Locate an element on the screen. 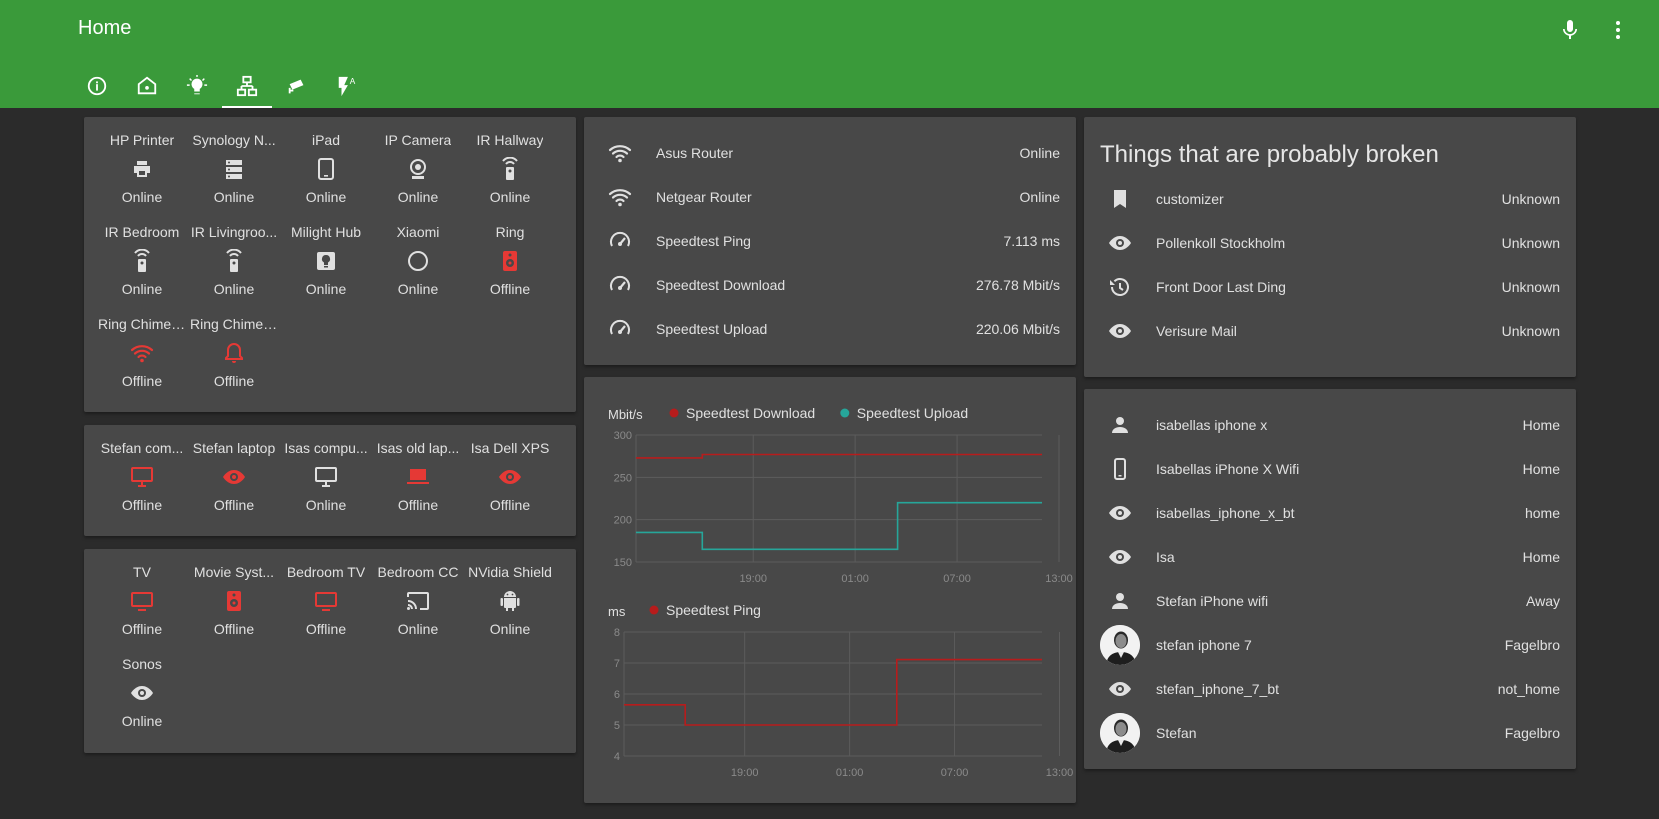 The width and height of the screenshot is (1659, 819). laptop-icon is located at coordinates (418, 476).